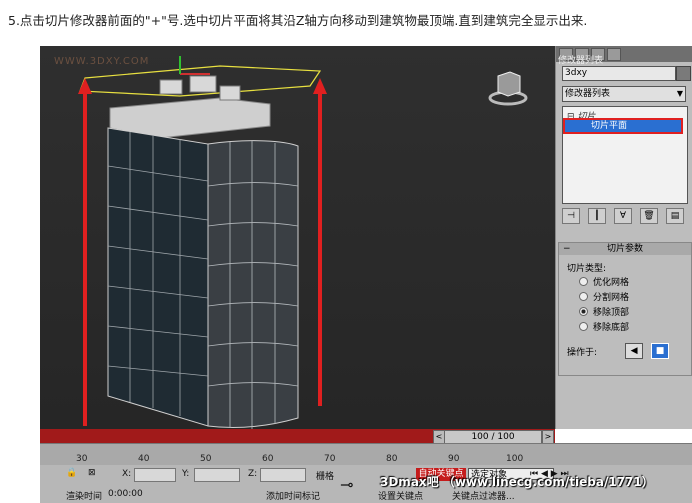 The width and height of the screenshot is (692, 503). What do you see at coordinates (675, 216) in the screenshot?
I see `configure-sets-icon: ▤` at bounding box center [675, 216].